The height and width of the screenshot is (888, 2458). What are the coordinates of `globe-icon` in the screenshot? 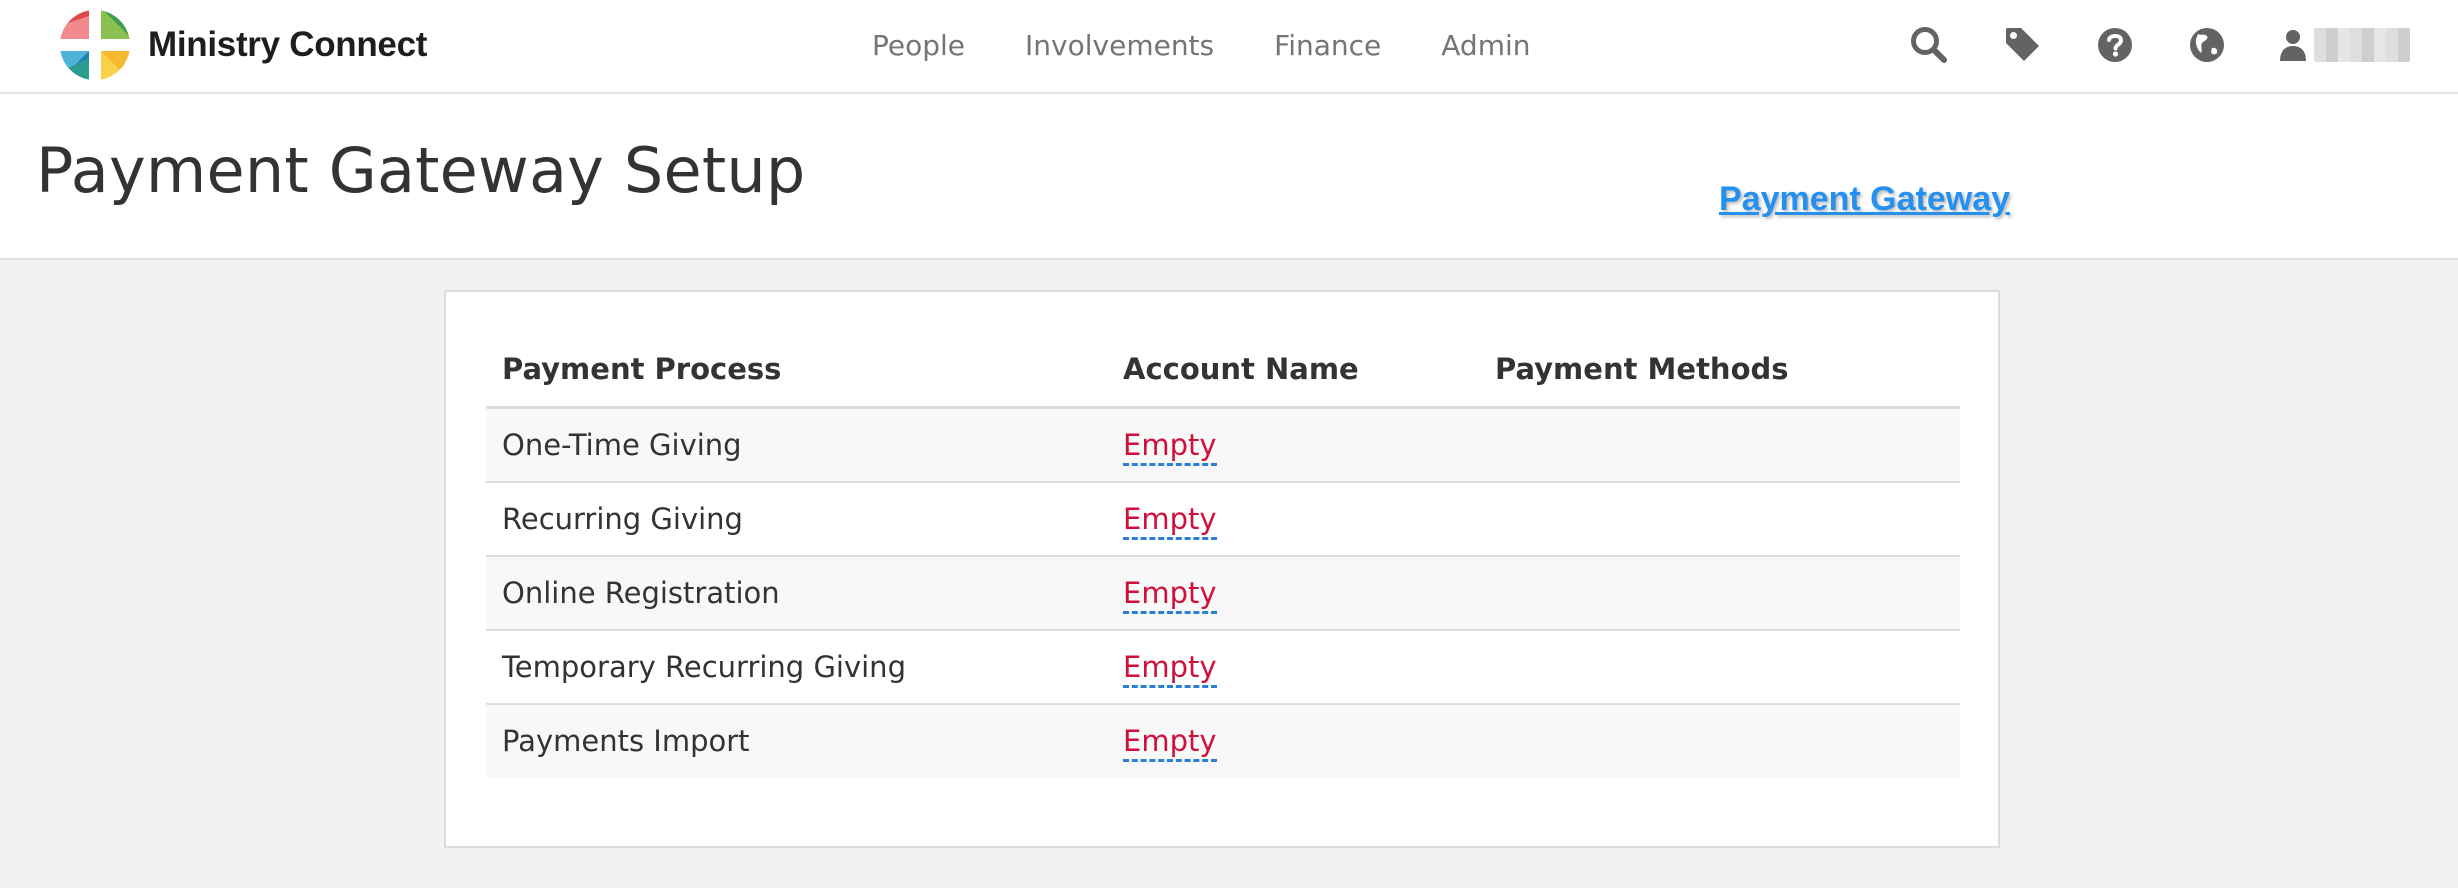 It's located at (2207, 45).